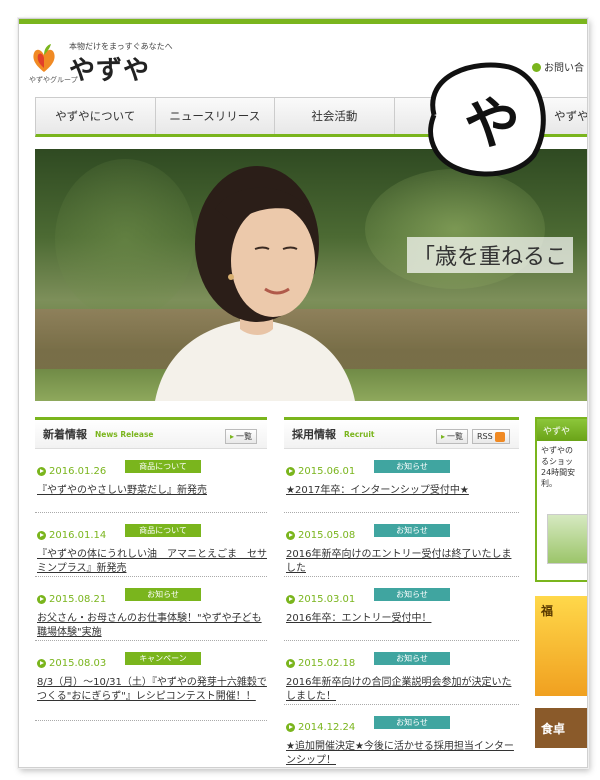 This screenshot has height=780, width=600. I want to click on recruit-link: 2016年新卒向けの合同企業説明会参加が決定いたしました！, so click(402, 690).